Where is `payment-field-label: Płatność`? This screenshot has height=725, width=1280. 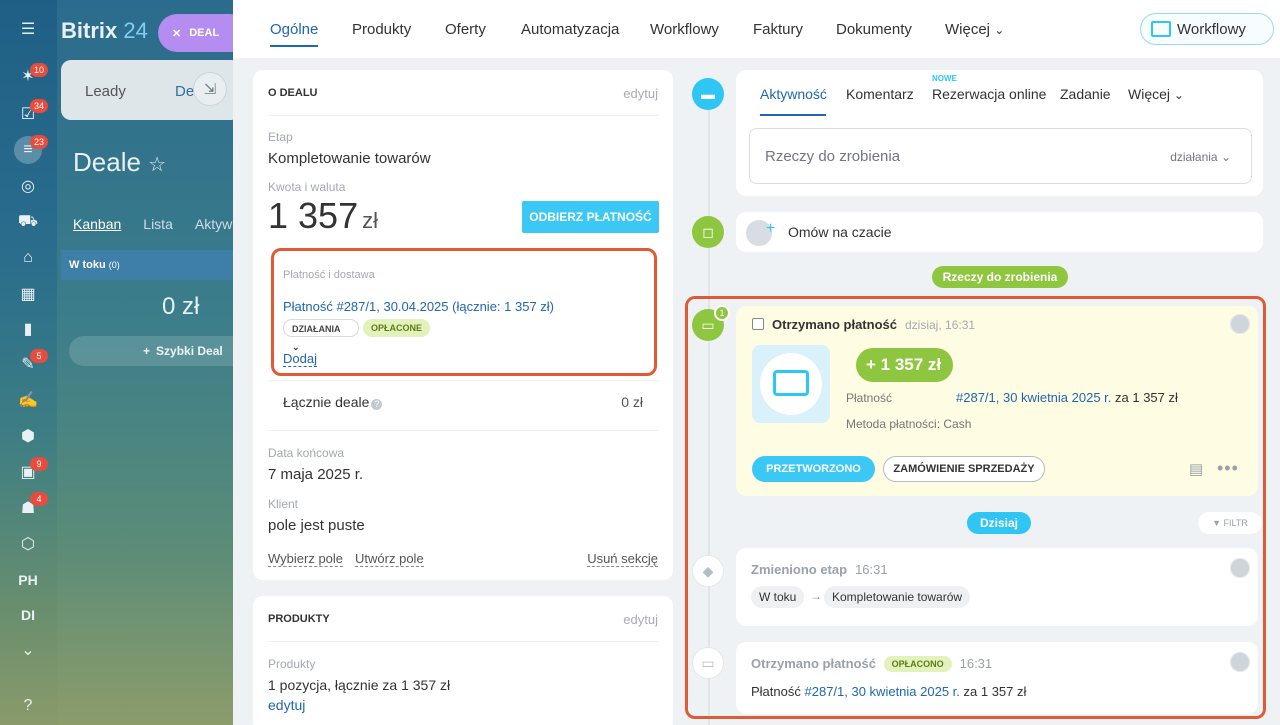 payment-field-label: Płatność is located at coordinates (869, 398).